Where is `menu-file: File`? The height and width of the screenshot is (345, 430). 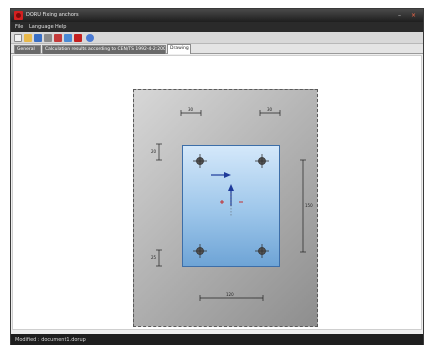
menu-file: File is located at coordinates (19, 27).